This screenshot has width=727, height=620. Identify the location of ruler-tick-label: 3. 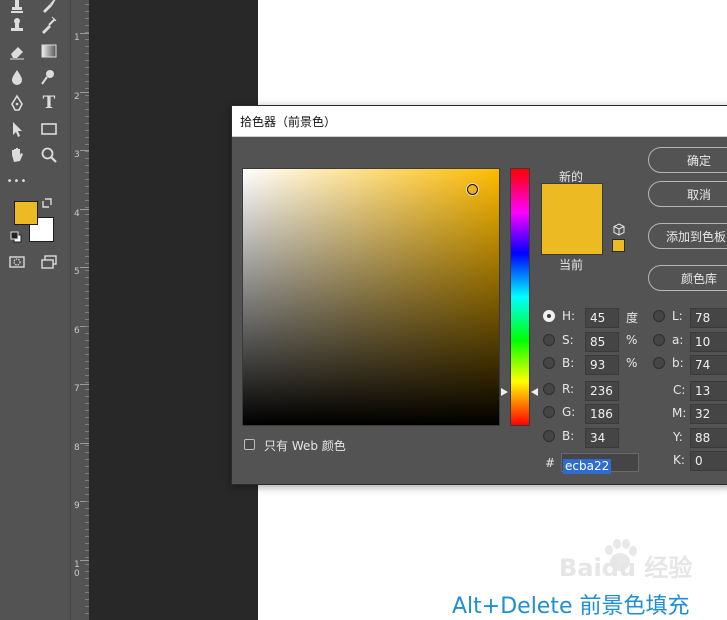
(77, 155).